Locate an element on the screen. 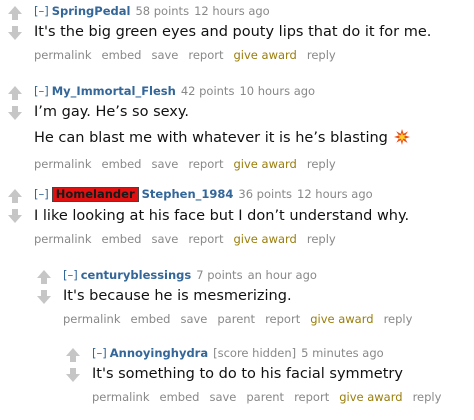 This screenshot has height=420, width=474. score: 58 points is located at coordinates (162, 11).